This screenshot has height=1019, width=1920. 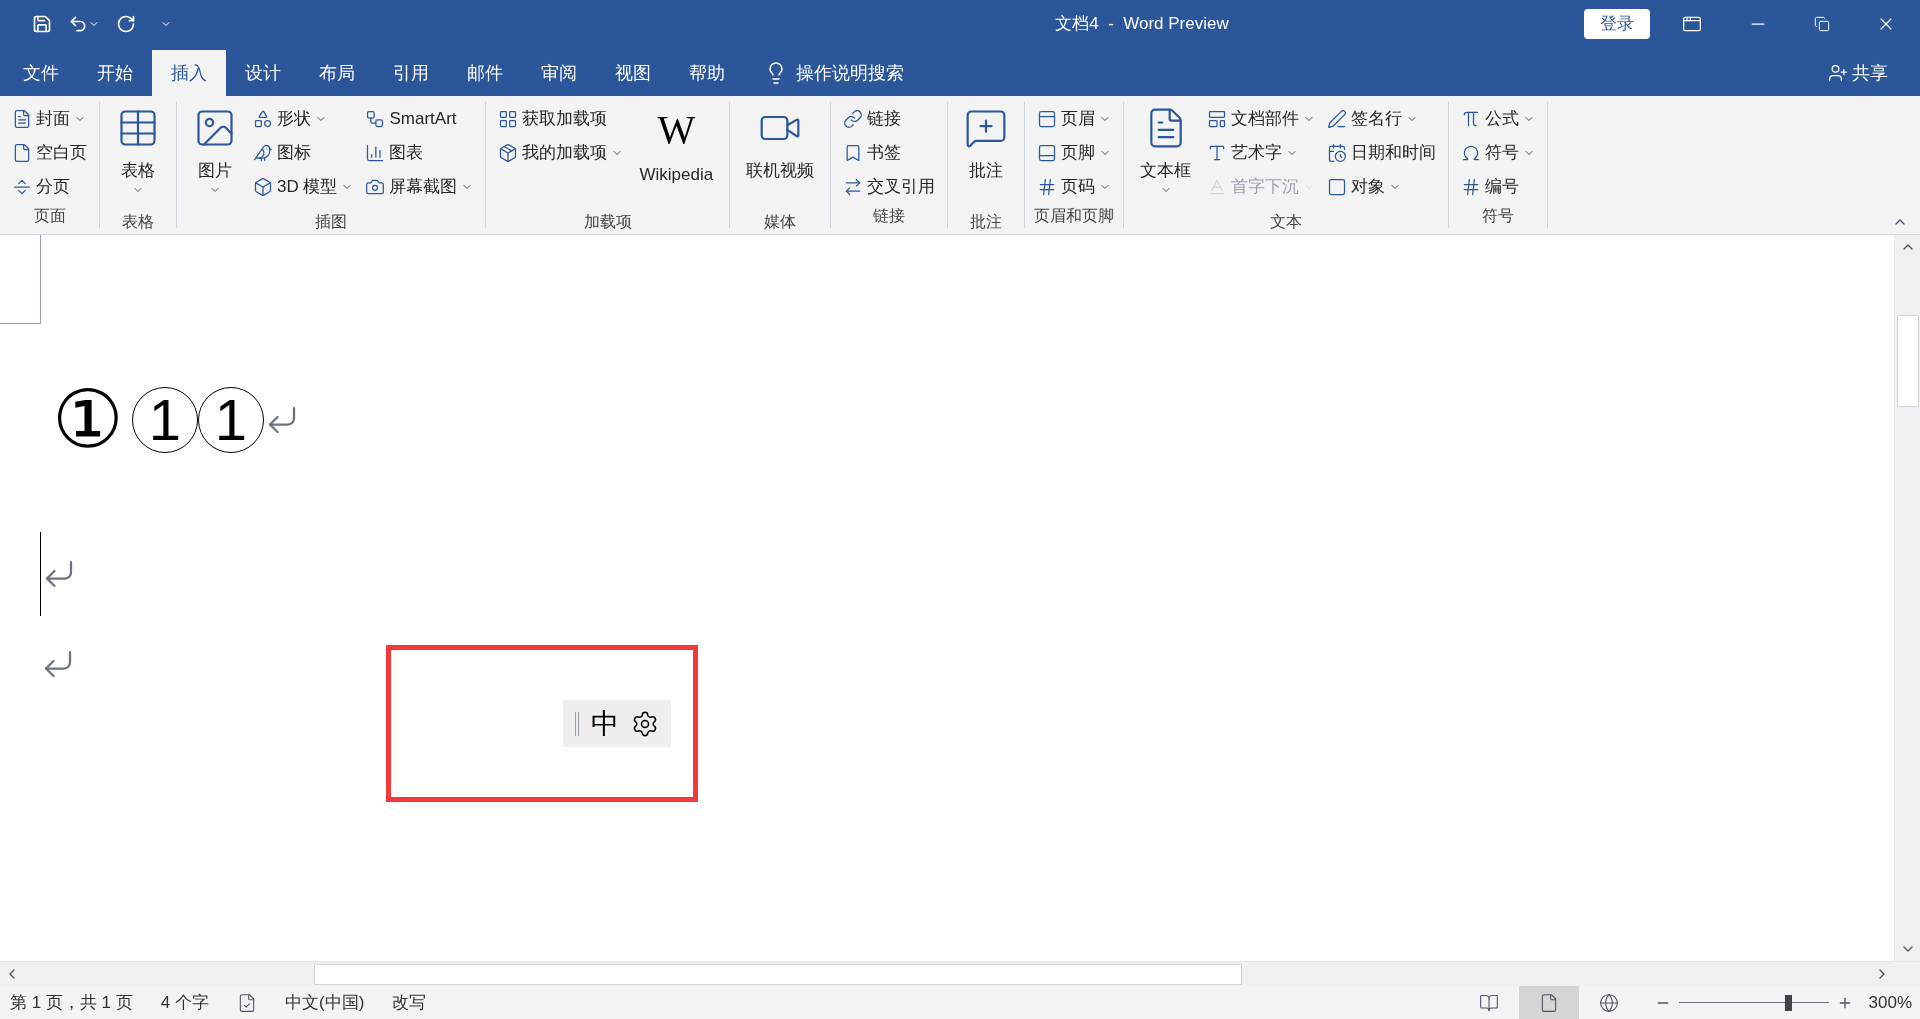 I want to click on ribbon-button: 图片, so click(x=215, y=156).